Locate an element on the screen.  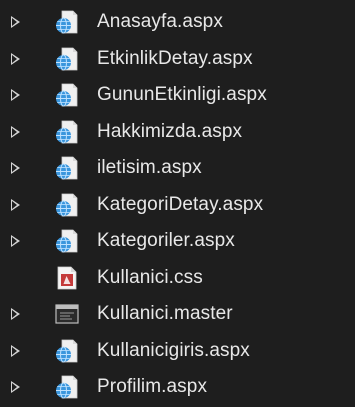
tree-item-hakkimizda: Hakkimizda.aspx is located at coordinates (177, 132).